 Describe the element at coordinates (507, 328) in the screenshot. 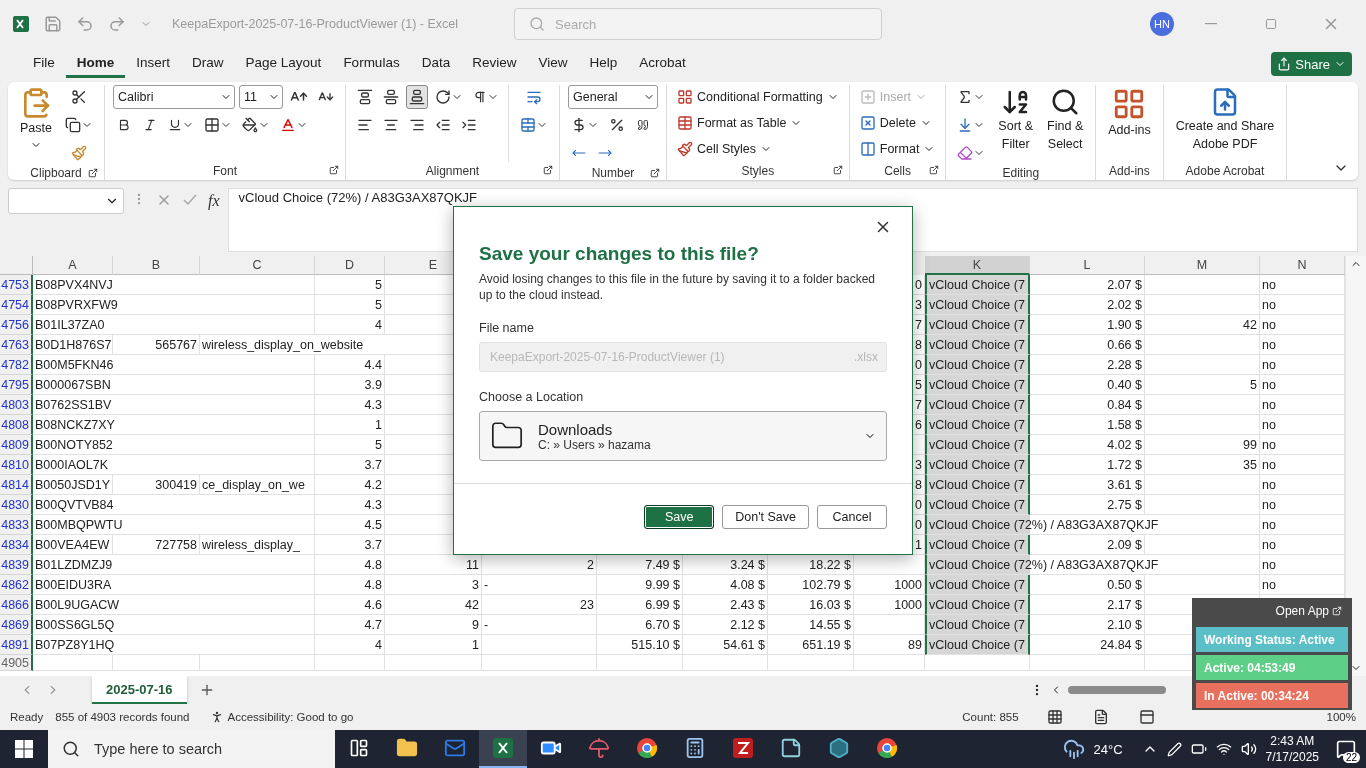

I see `field-label: File name` at that location.